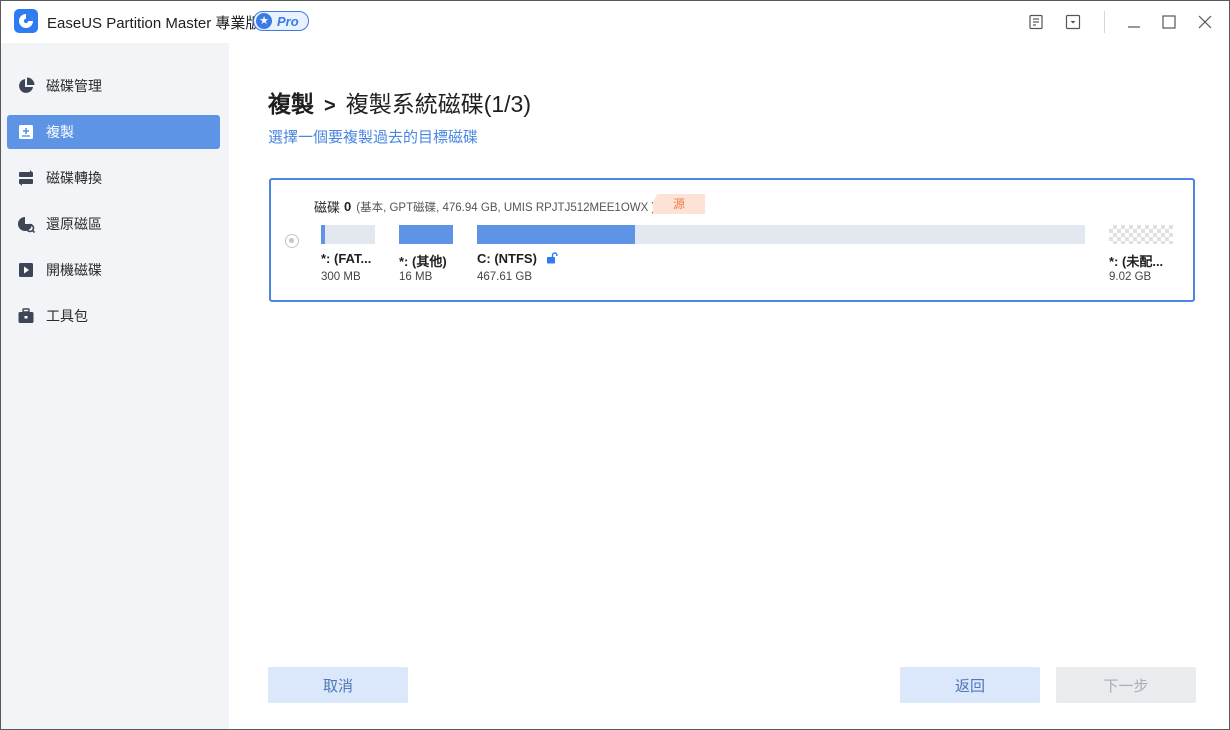  Describe the element at coordinates (113, 224) in the screenshot. I see `sidebar-item-partition-recovery: 還原磁區` at that location.